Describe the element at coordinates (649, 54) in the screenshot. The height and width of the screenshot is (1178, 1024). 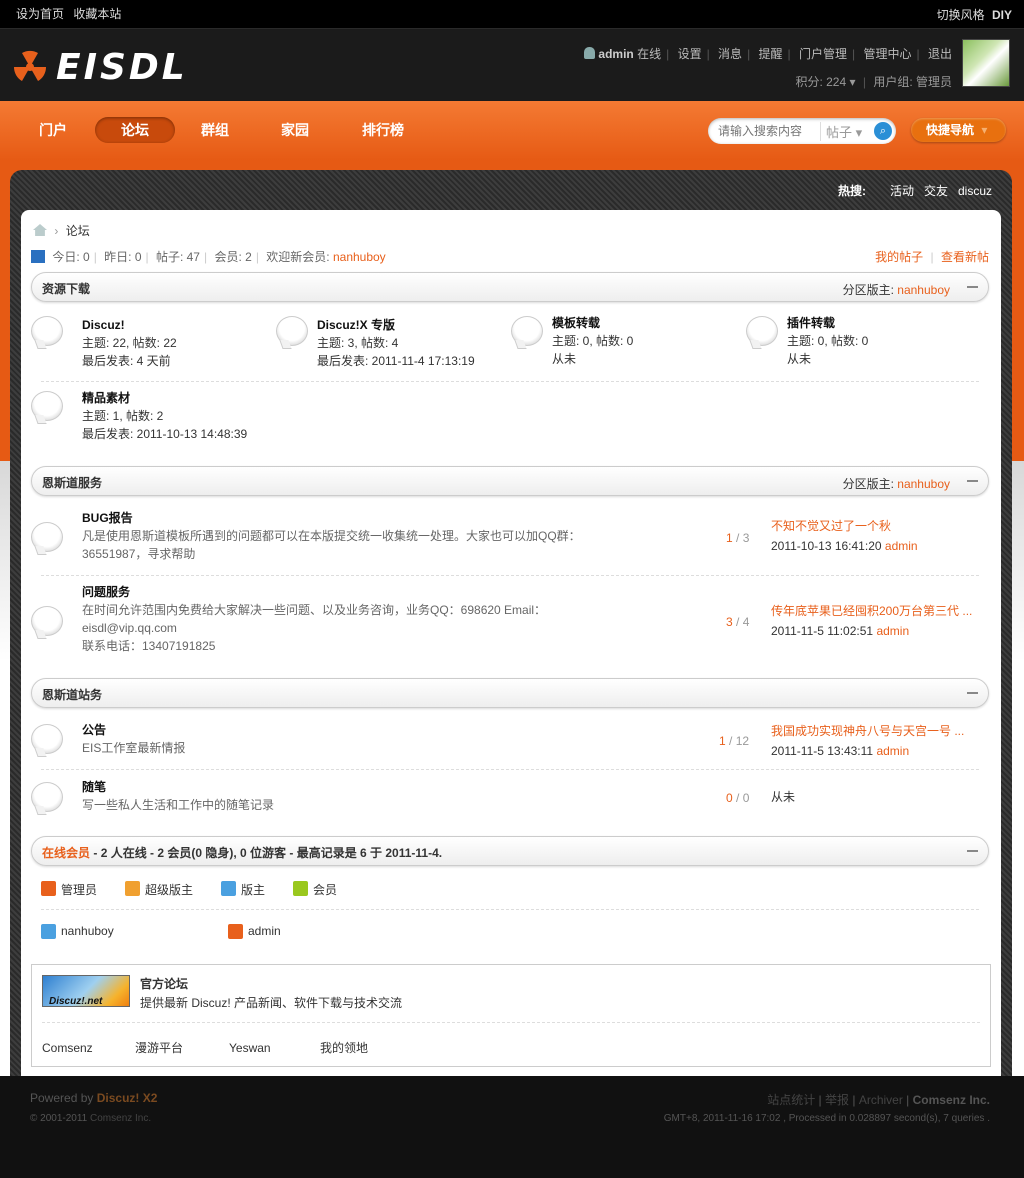
I see `online-status: 在线` at that location.